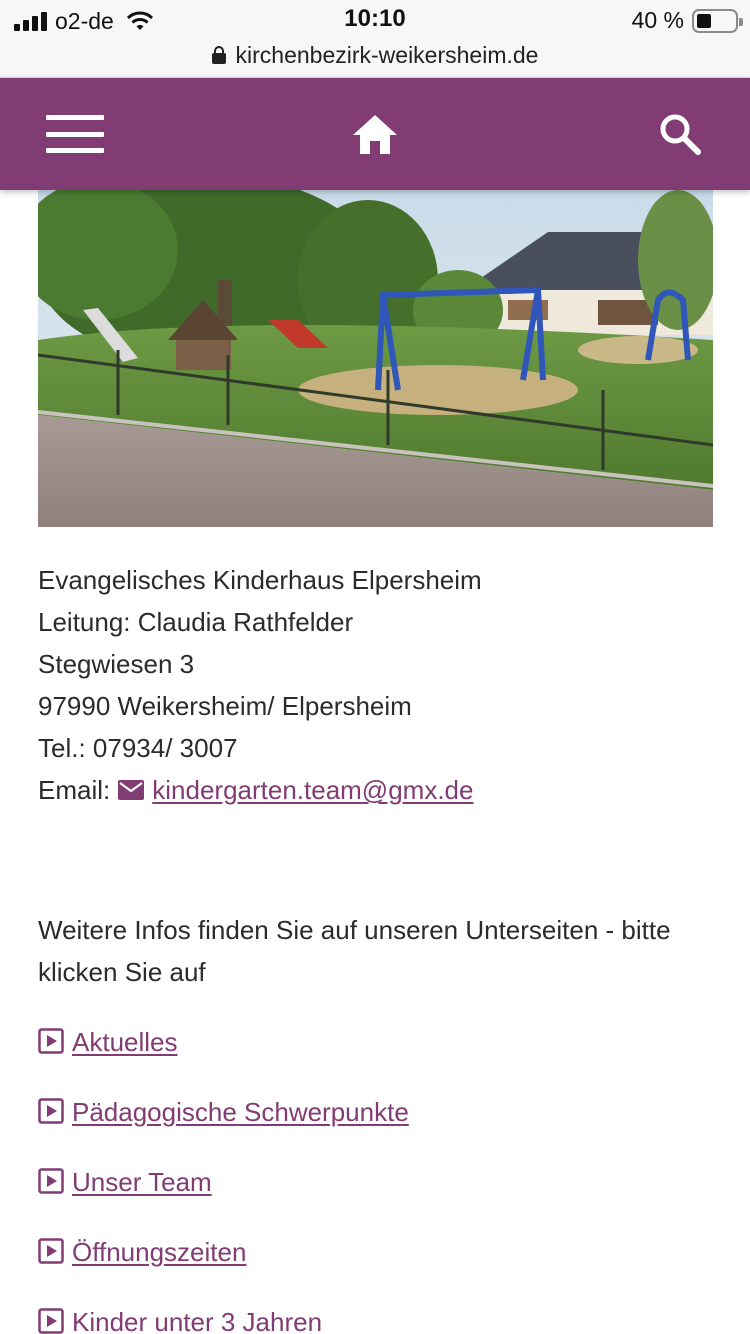  Describe the element at coordinates (387, 55) in the screenshot. I see `url-text: kirchenbezirk-weikersheim.de` at that location.